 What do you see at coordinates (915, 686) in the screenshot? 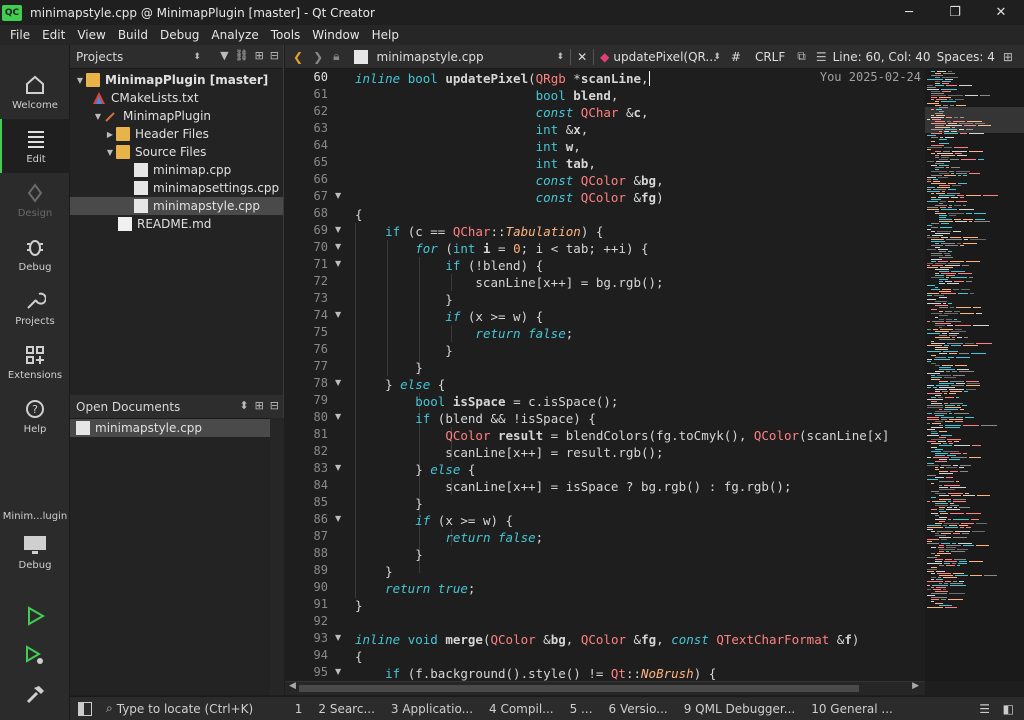
I see `scroll-right-icon: ▶` at bounding box center [915, 686].